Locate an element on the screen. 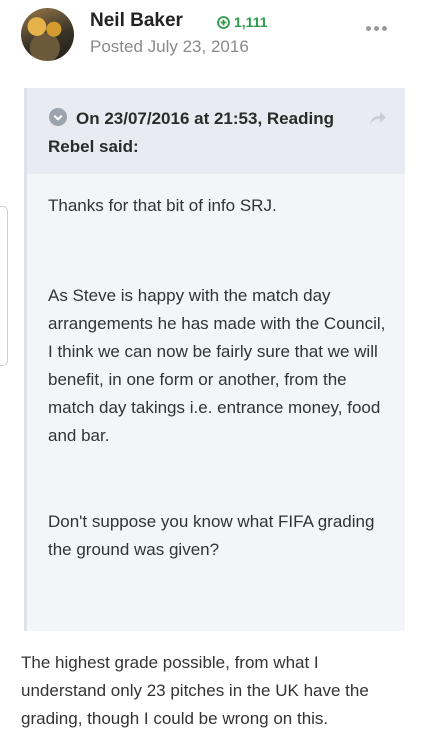  author-name: Neil Baker is located at coordinates (136, 21).